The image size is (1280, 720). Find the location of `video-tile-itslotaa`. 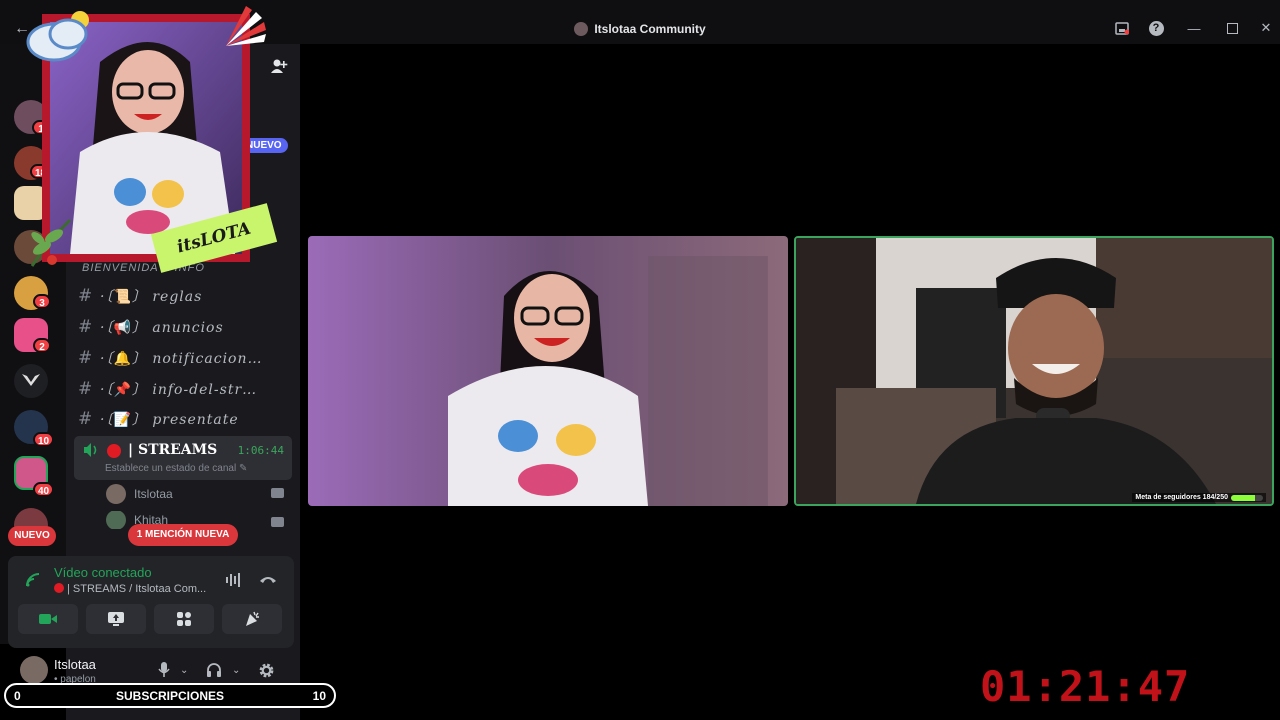

video-tile-itslotaa is located at coordinates (548, 371).